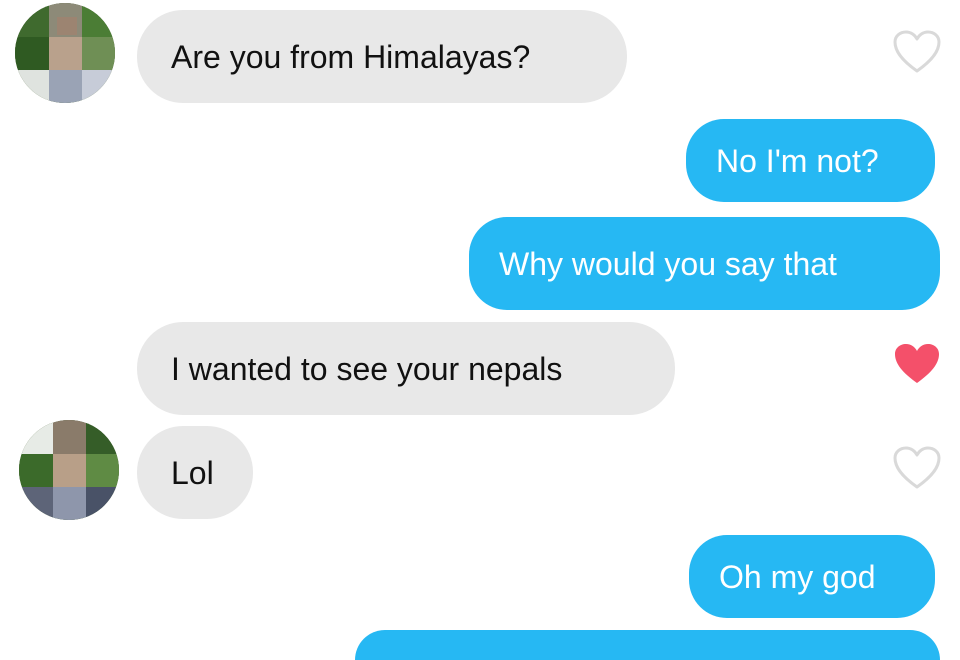 The height and width of the screenshot is (660, 960). I want to click on message-text: Oh my god, so click(797, 576).